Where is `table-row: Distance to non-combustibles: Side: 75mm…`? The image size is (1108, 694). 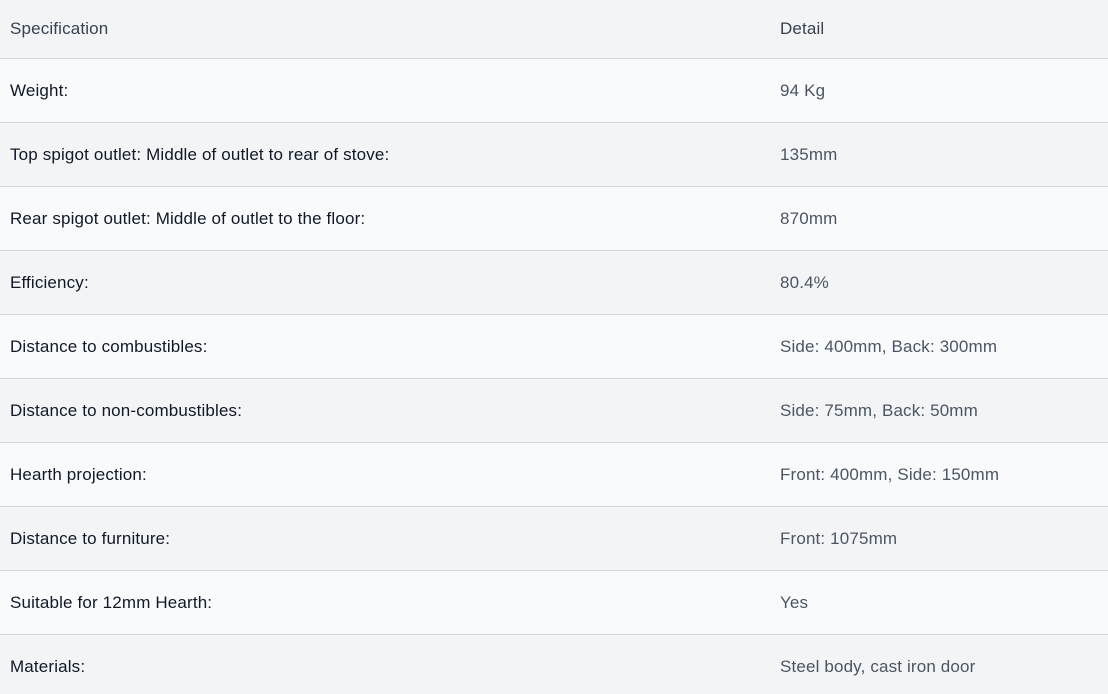
table-row: Distance to non-combustibles: Side: 75mm… is located at coordinates (554, 410).